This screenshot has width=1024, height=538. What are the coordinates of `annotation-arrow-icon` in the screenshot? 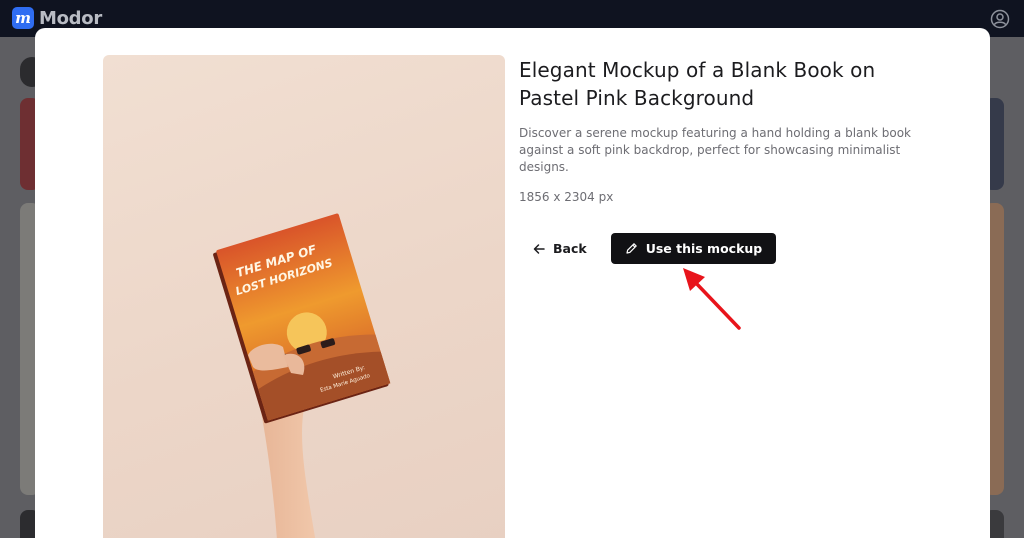 It's located at (712, 299).